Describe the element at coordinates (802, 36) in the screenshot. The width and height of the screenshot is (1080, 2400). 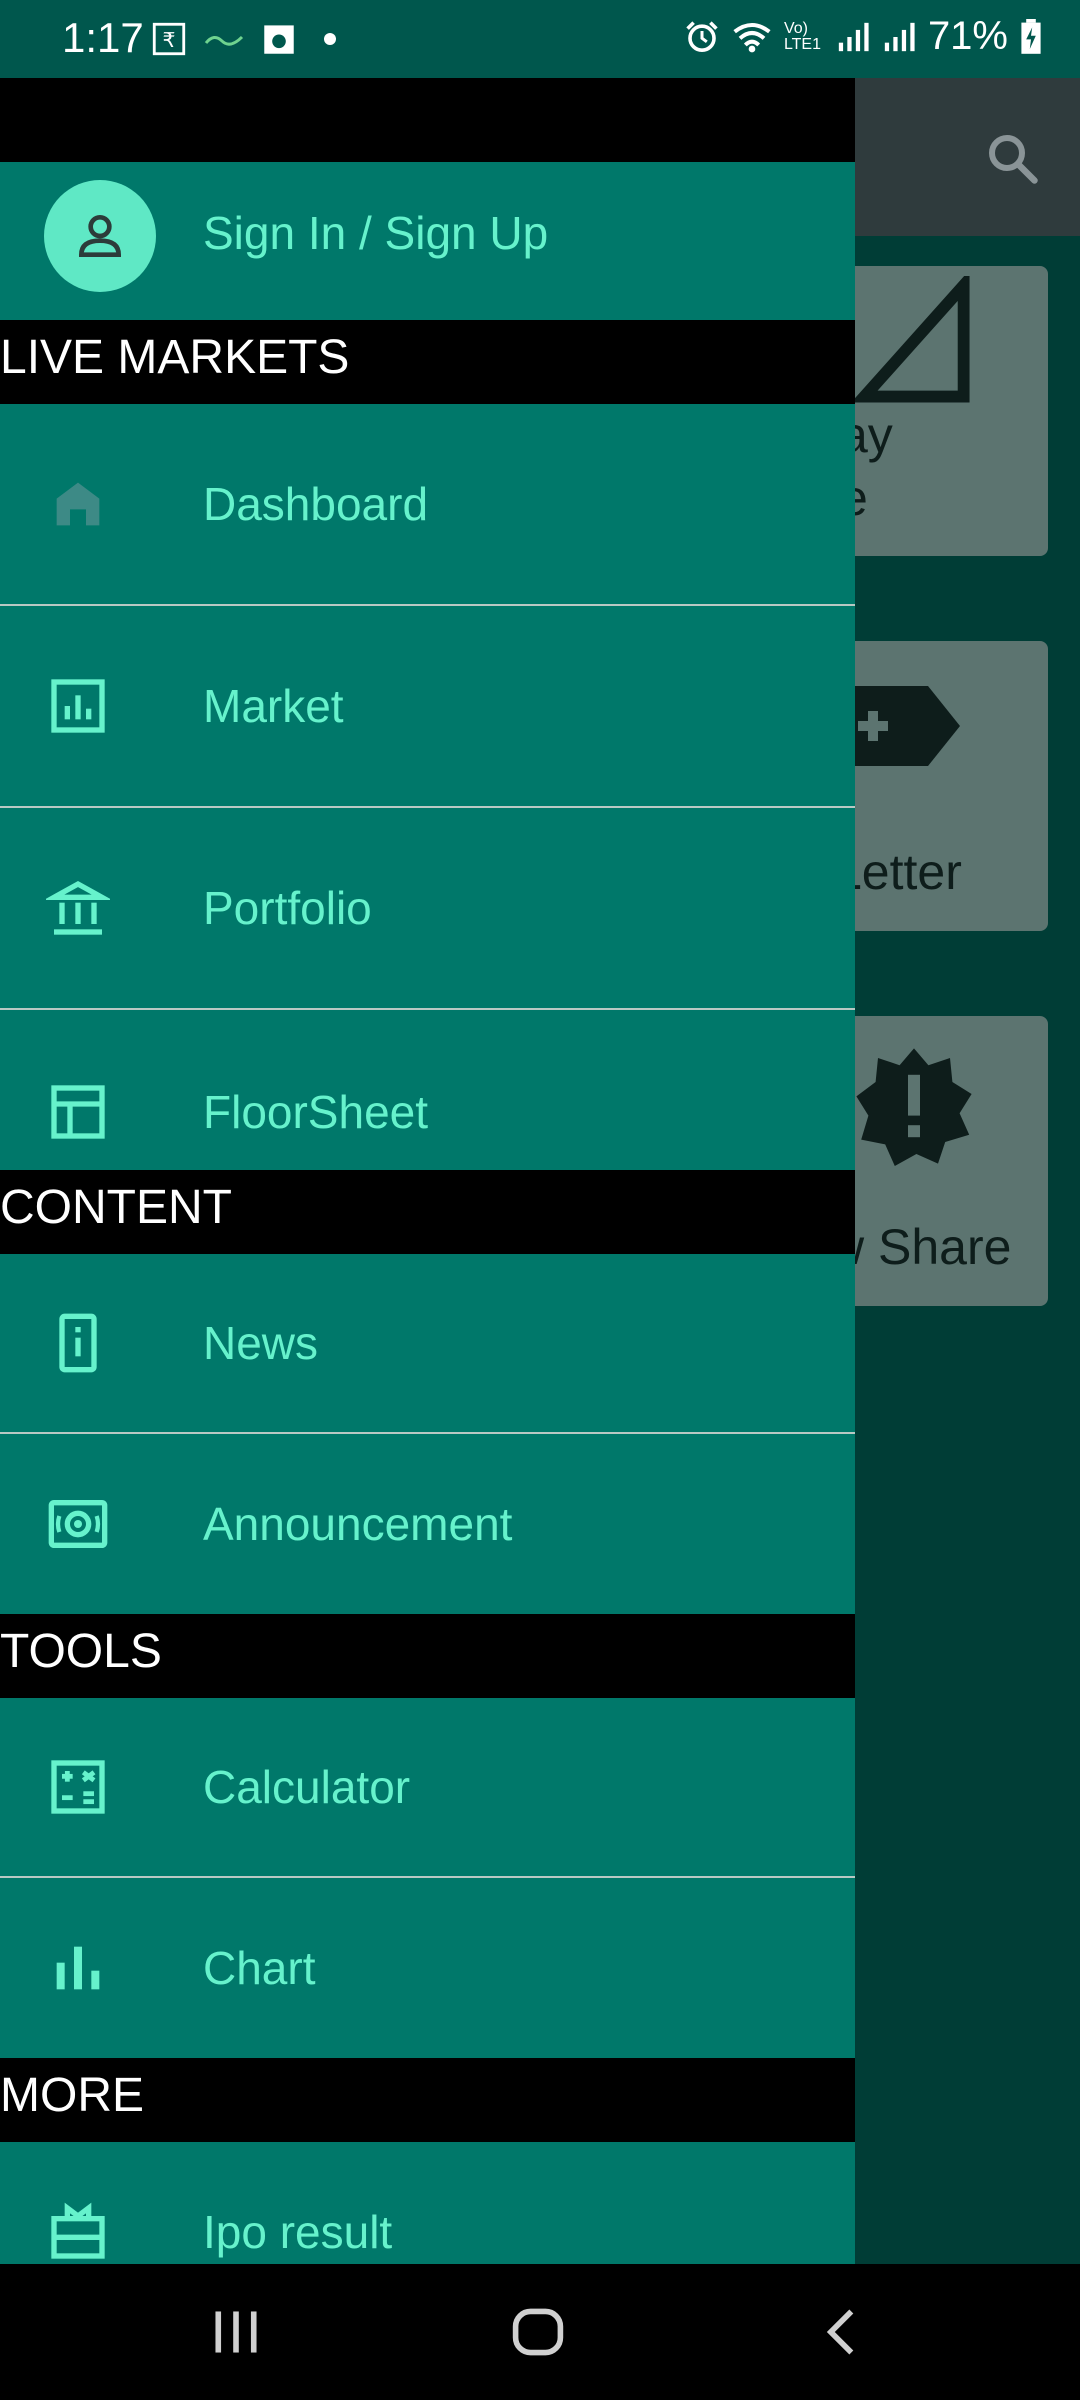
I see `network-label: Vo) LTE1` at that location.